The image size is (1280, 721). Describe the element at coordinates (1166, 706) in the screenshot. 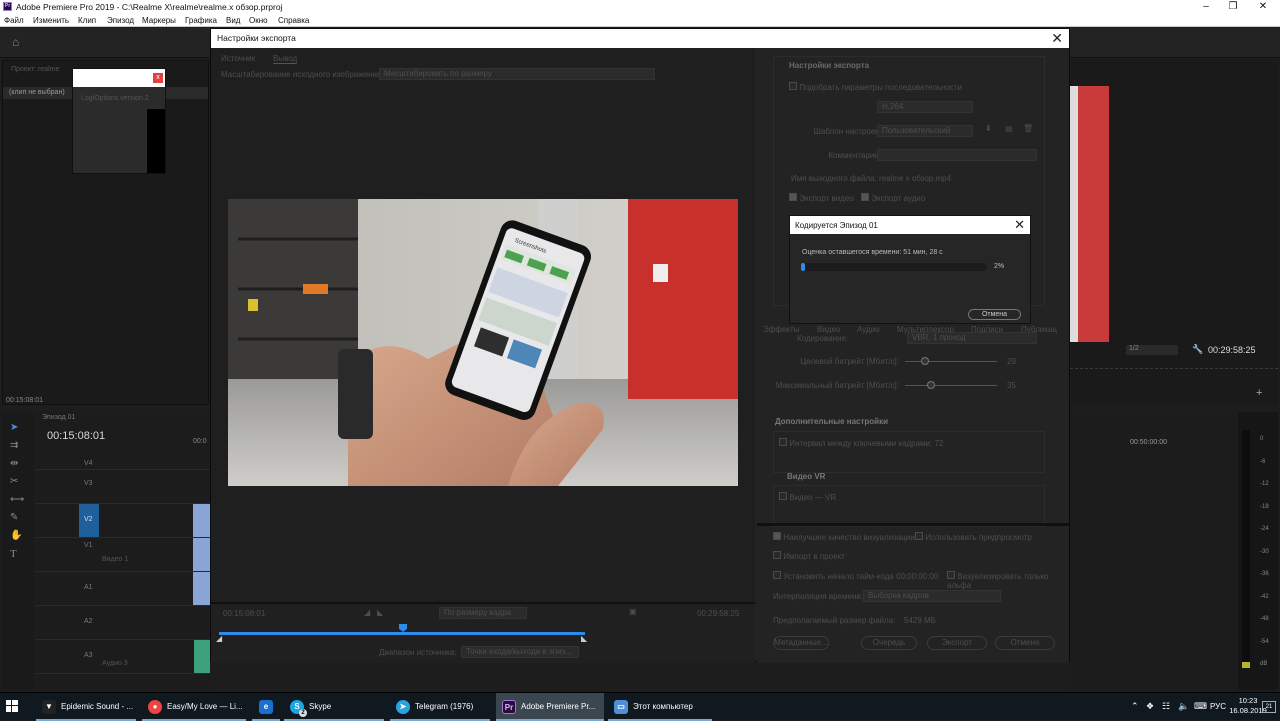

I see `network-icon: ☷` at that location.